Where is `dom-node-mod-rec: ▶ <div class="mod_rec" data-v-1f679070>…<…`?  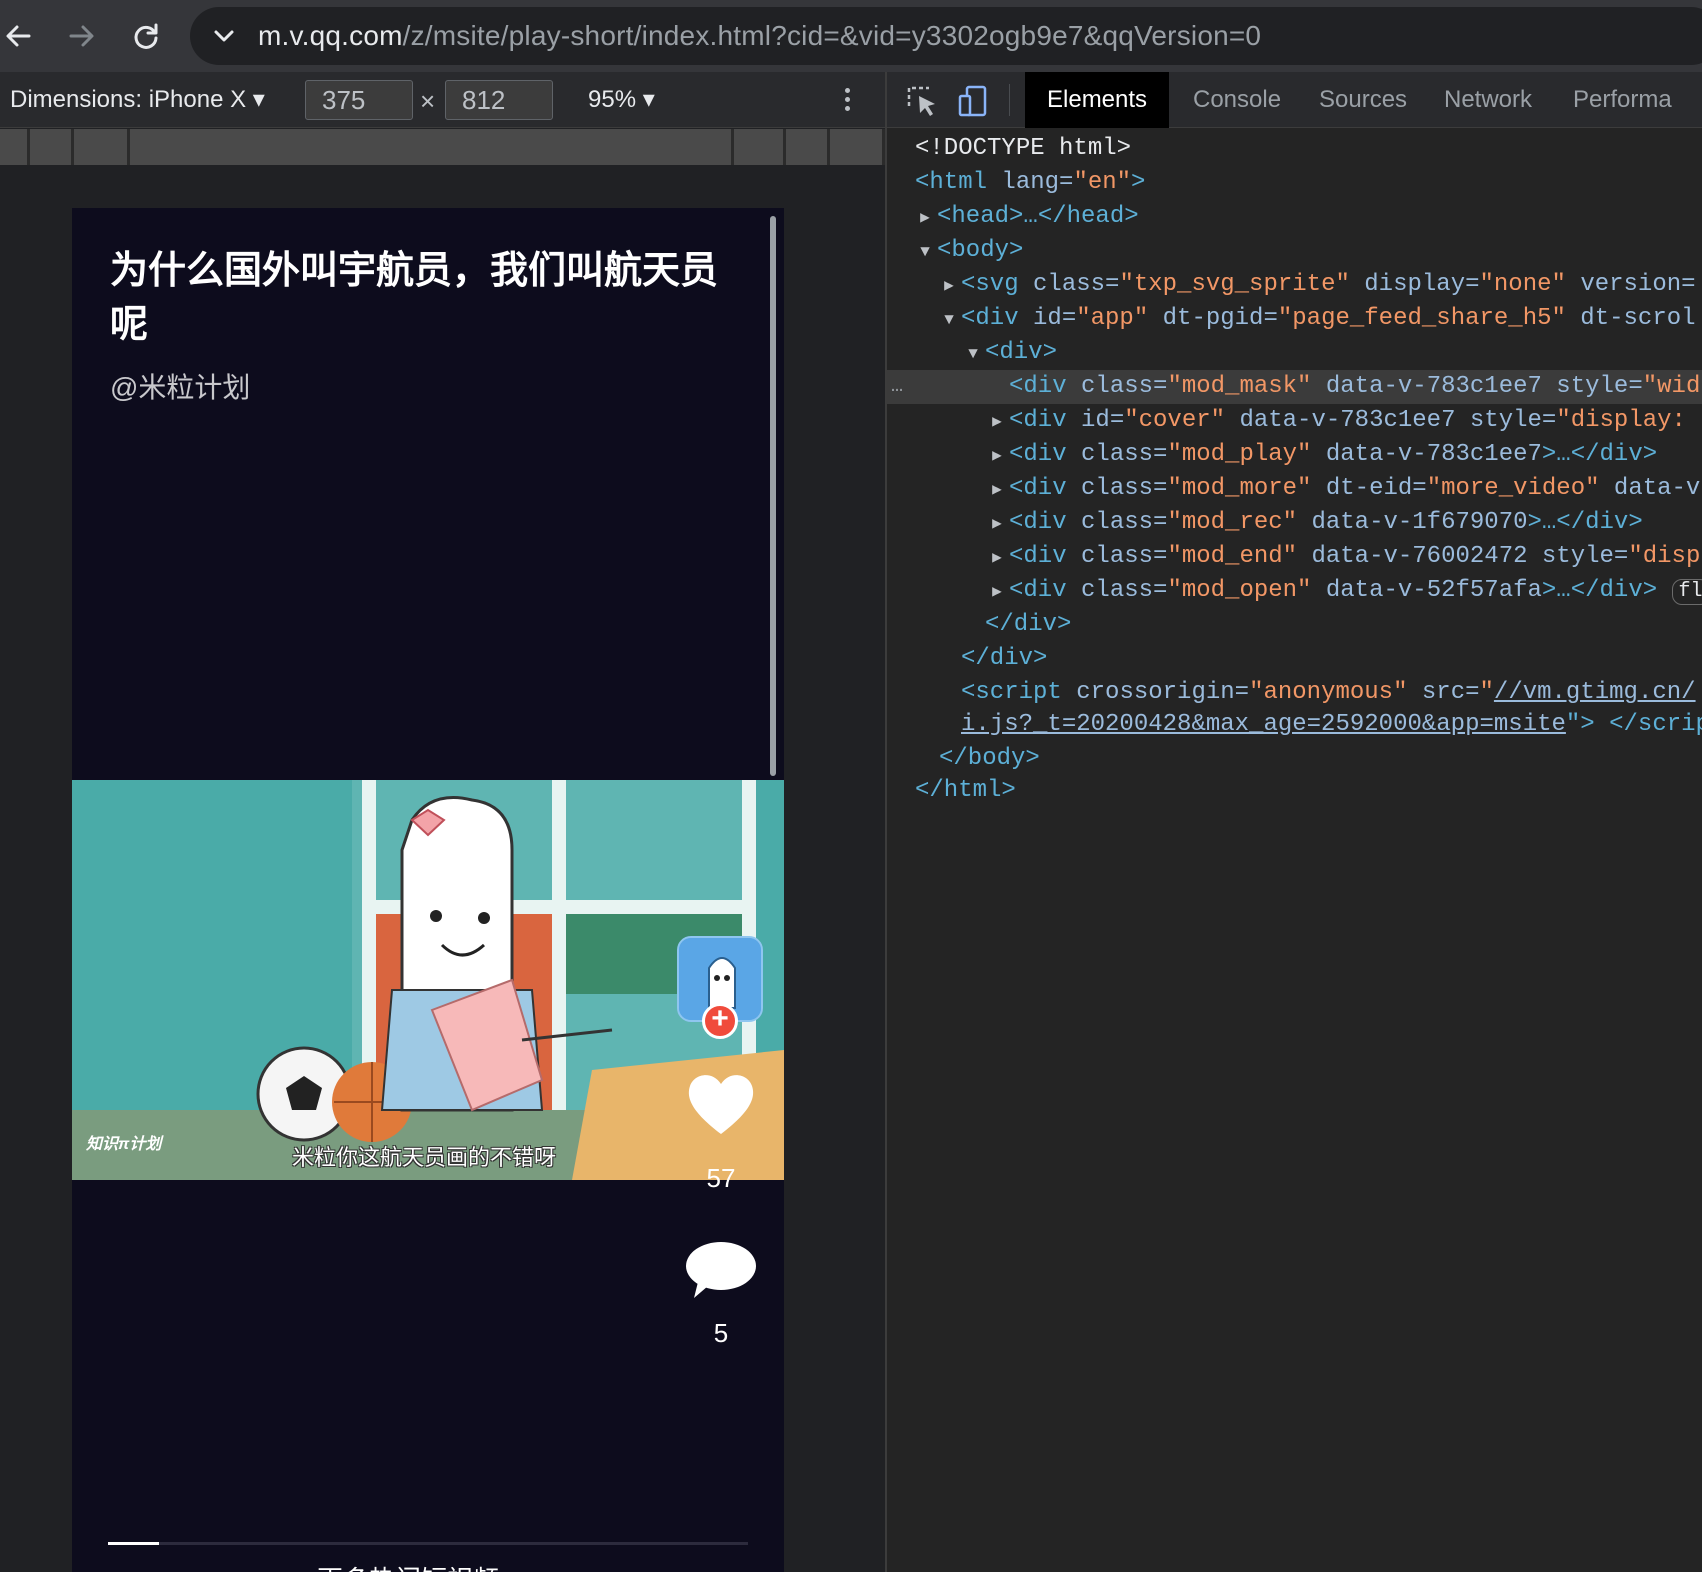 dom-node-mod-rec: ▶ <div class="mod_rec" data-v-1f679070>…<… is located at coordinates (1294, 523).